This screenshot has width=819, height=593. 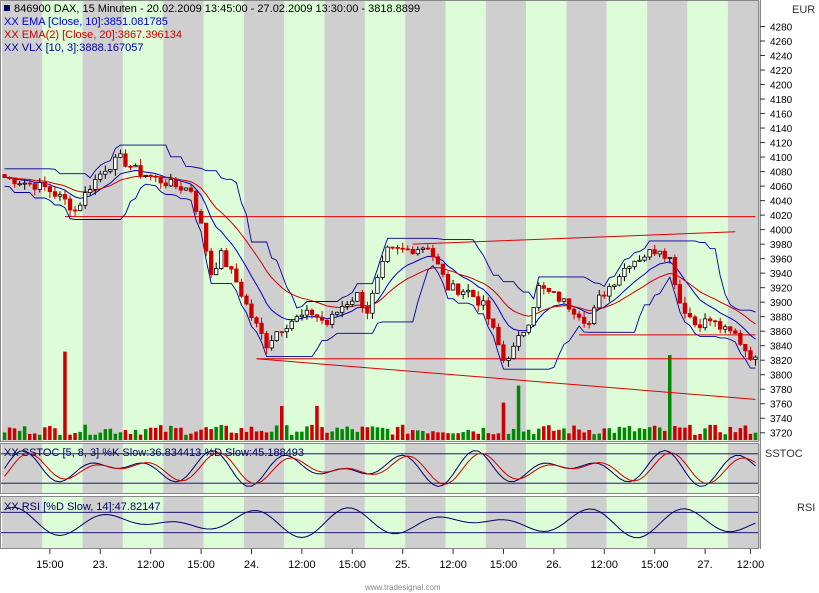 What do you see at coordinates (781, 332) in the screenshot?
I see `price-tick-label: 3860` at bounding box center [781, 332].